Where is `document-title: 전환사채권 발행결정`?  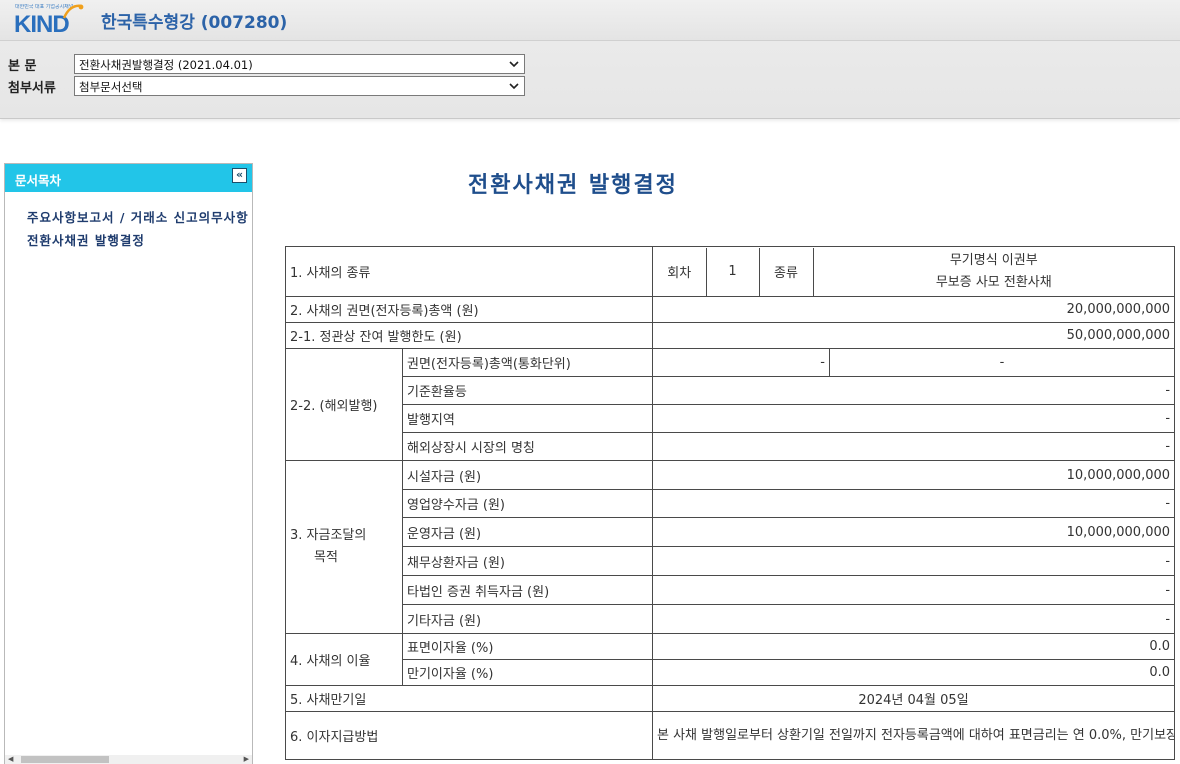 document-title: 전환사채권 발행결정 is located at coordinates (573, 185).